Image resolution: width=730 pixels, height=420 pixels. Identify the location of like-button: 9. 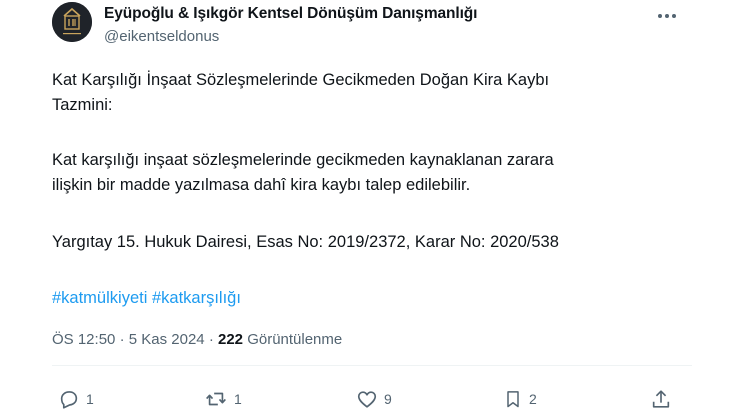
(374, 399).